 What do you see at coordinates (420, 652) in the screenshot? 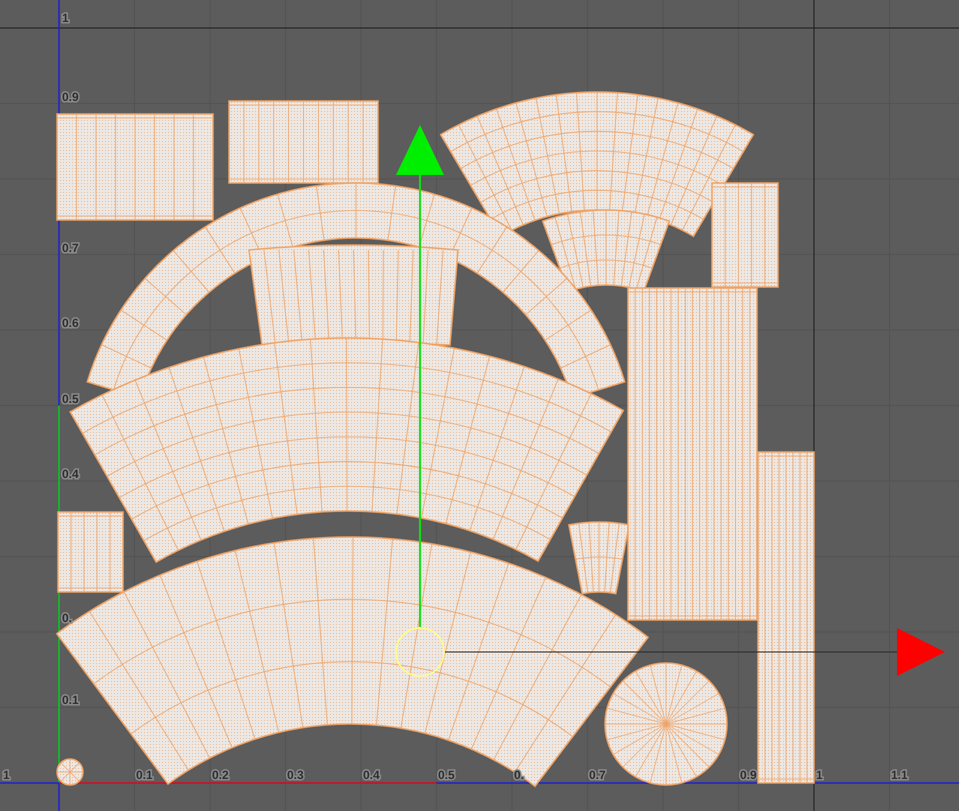
I see `pivot-circle` at bounding box center [420, 652].